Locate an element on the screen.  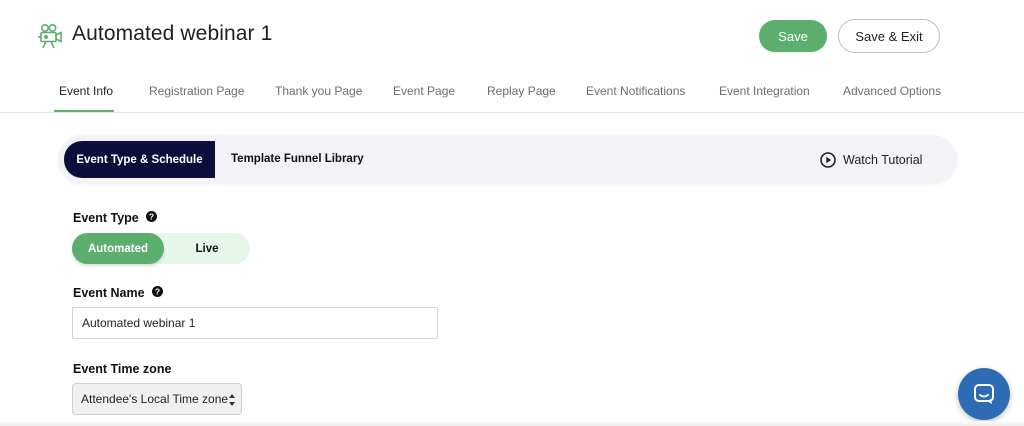
tab-registration-page: Registration Page is located at coordinates (196, 91).